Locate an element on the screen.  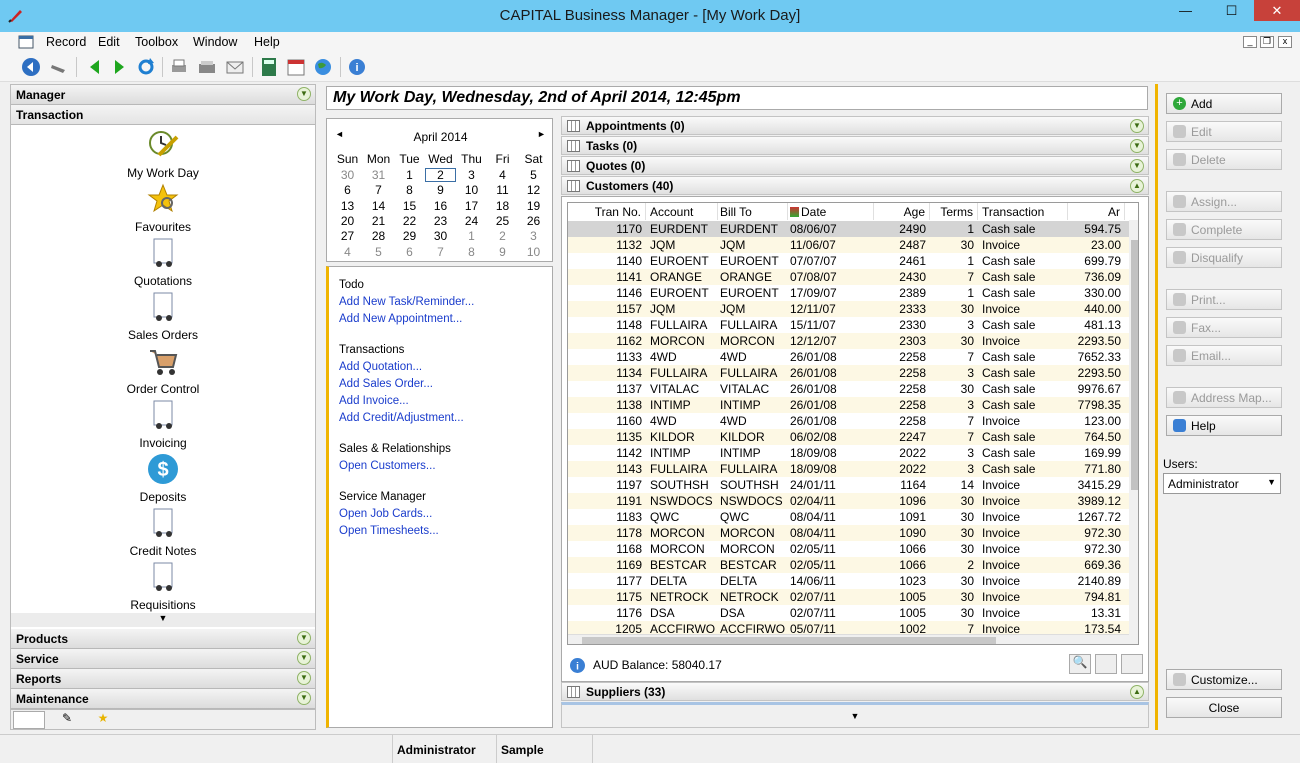
calendar-icon is located at coordinates (296, 67).